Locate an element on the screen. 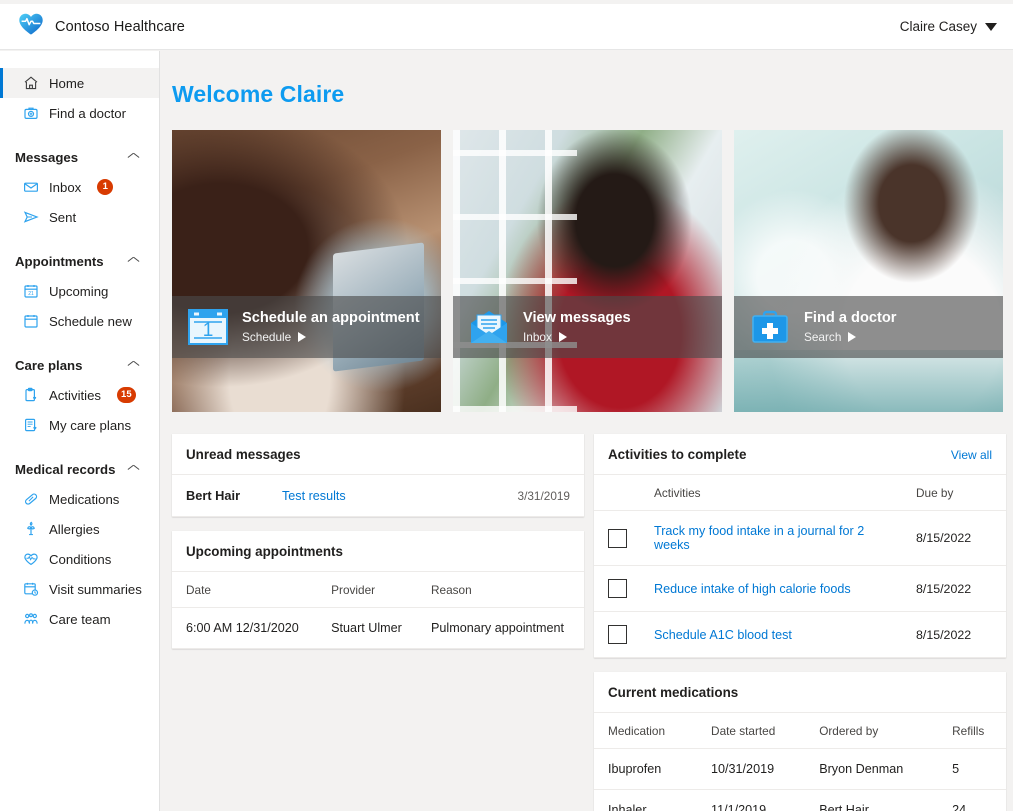  envelope-icon is located at coordinates (30, 187).